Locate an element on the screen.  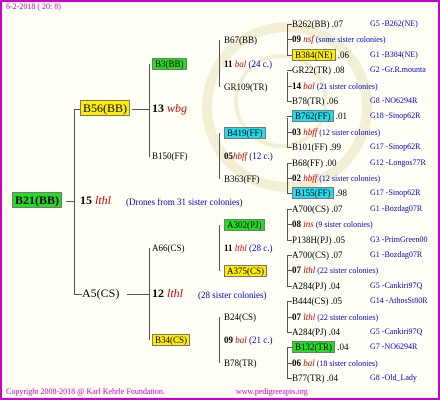
gg5-bracket is located at coordinates (287, 225).